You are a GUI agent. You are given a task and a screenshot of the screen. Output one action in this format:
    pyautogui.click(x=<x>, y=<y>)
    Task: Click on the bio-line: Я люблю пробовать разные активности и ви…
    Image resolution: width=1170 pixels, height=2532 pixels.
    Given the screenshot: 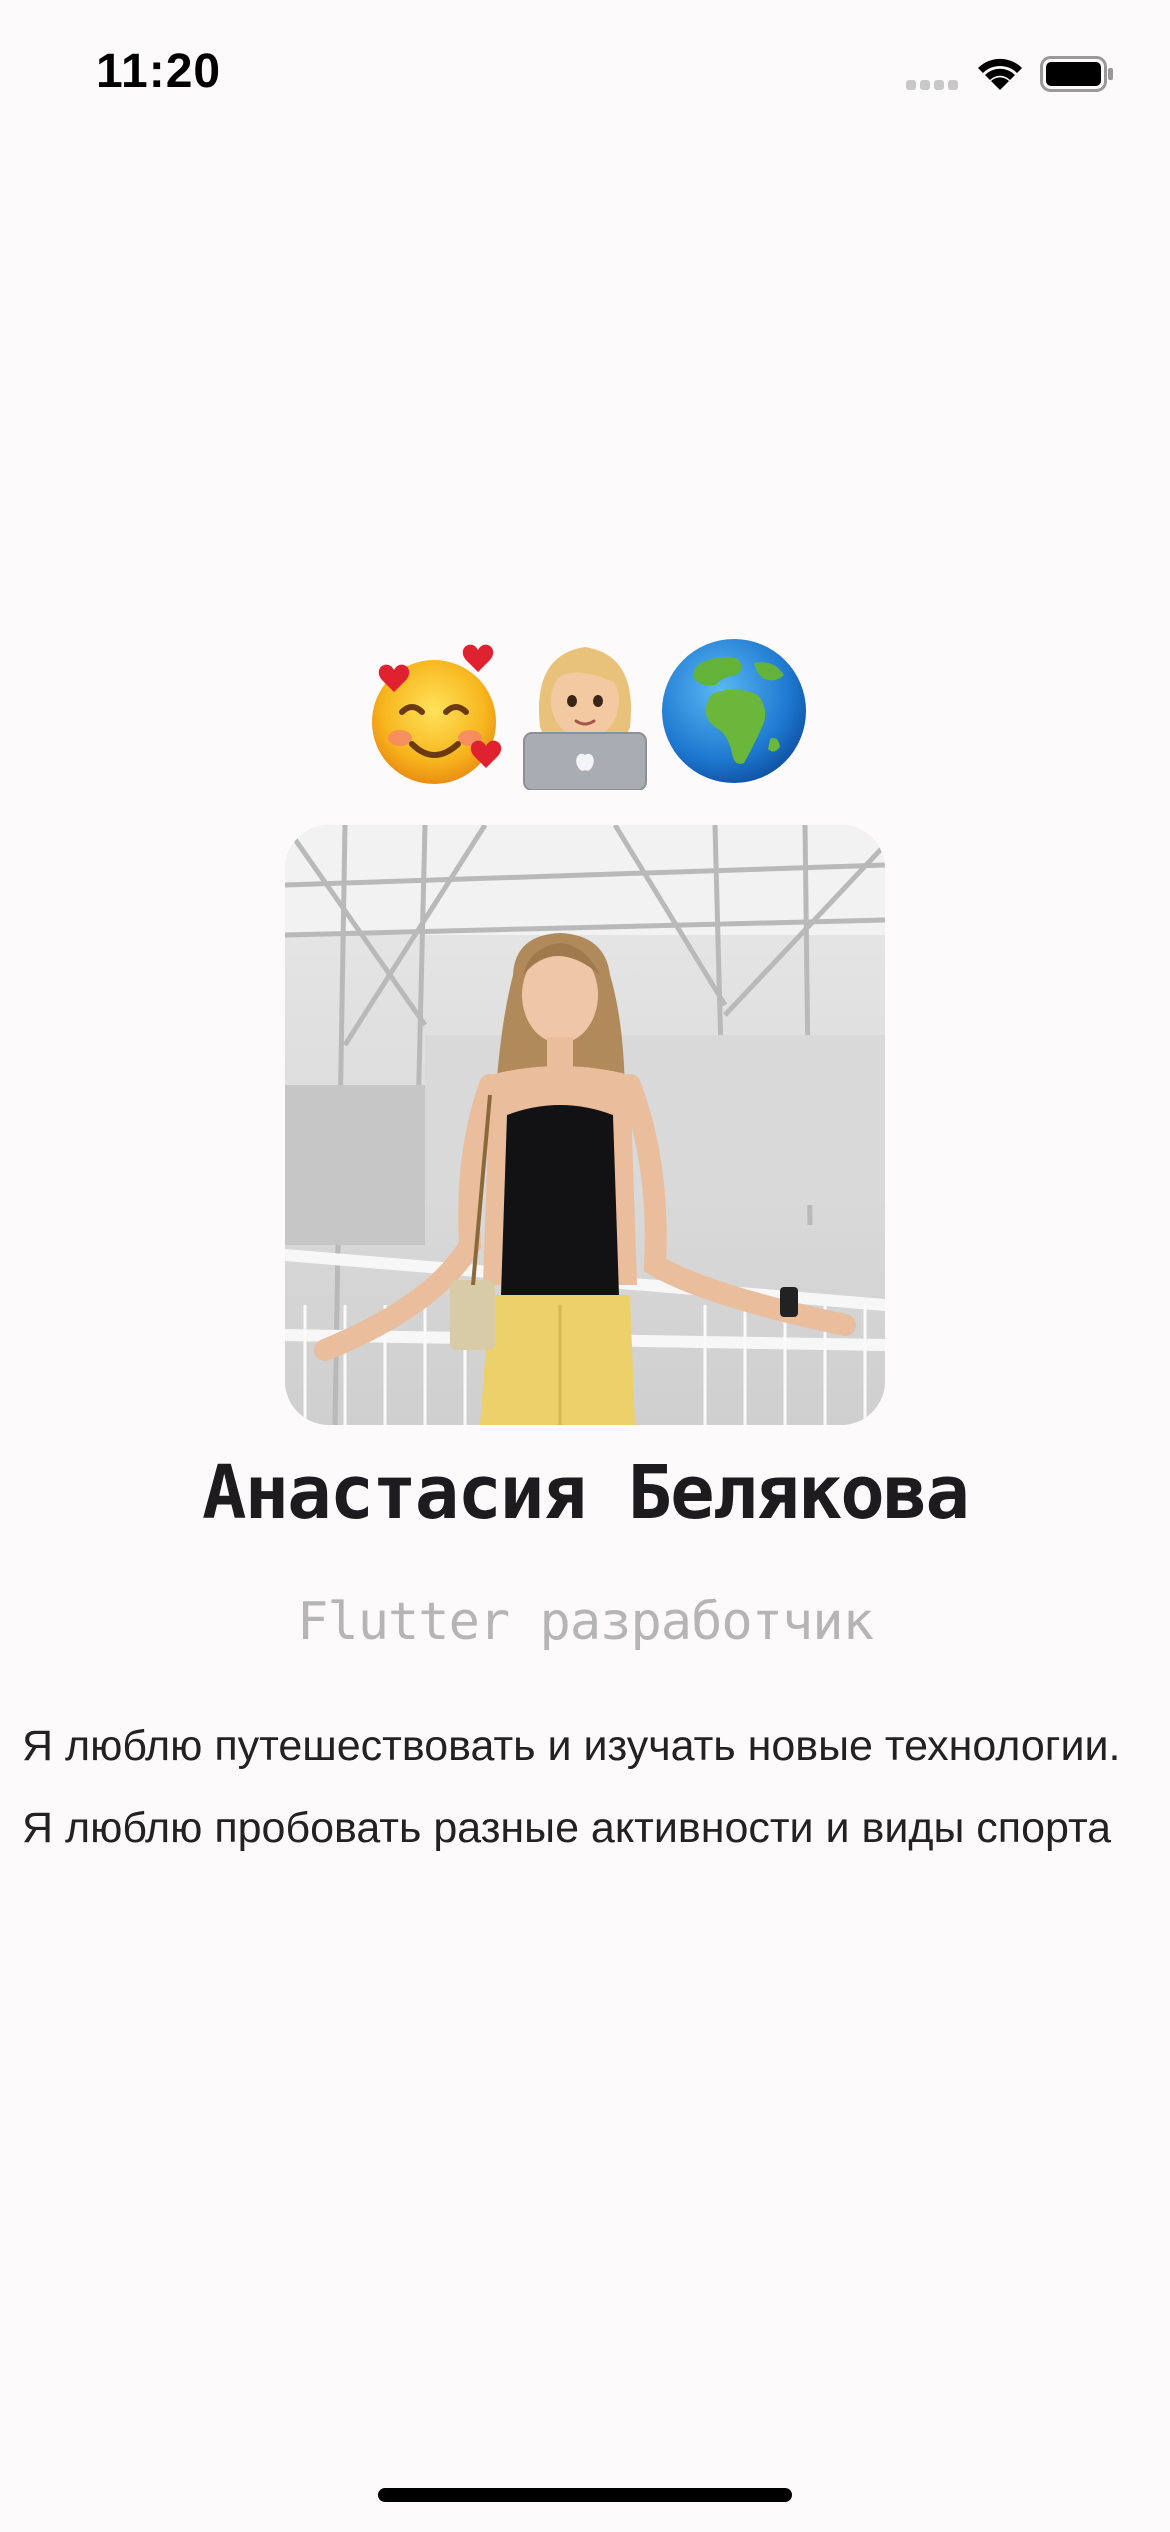 What is the action you would take?
    pyautogui.click(x=567, y=1828)
    